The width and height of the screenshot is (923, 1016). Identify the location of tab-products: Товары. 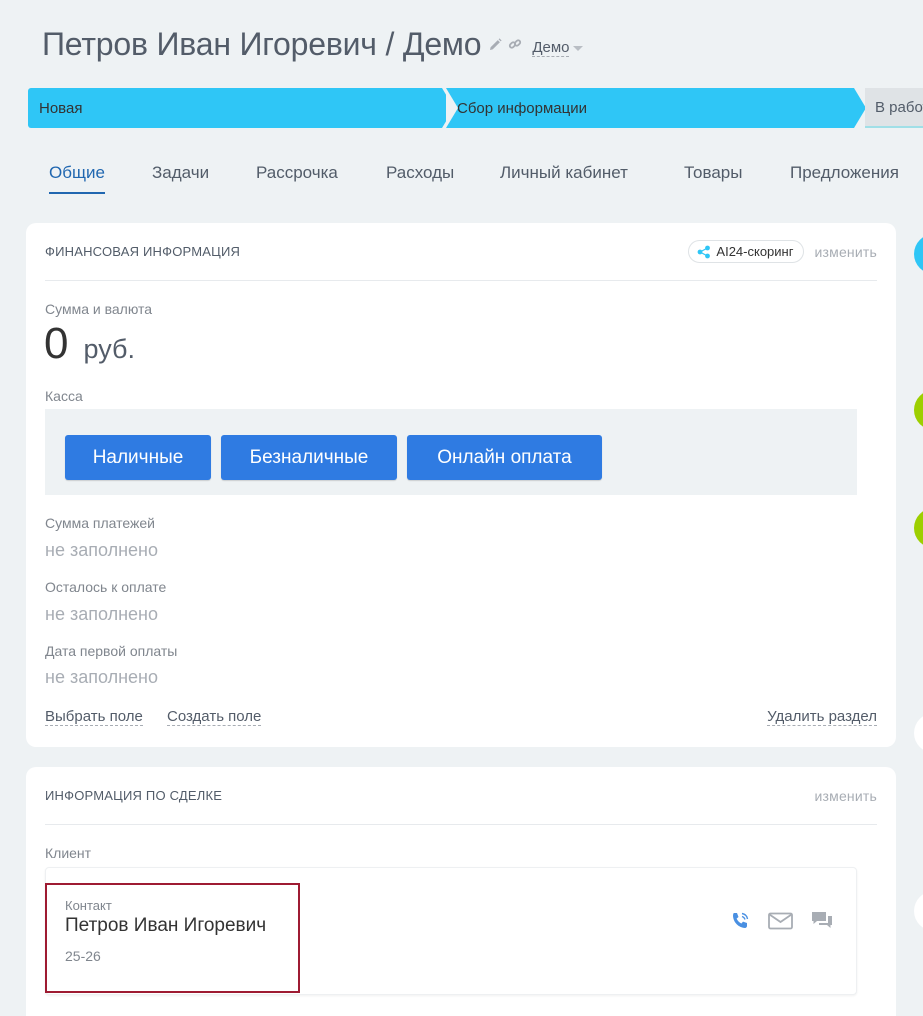
(713, 173).